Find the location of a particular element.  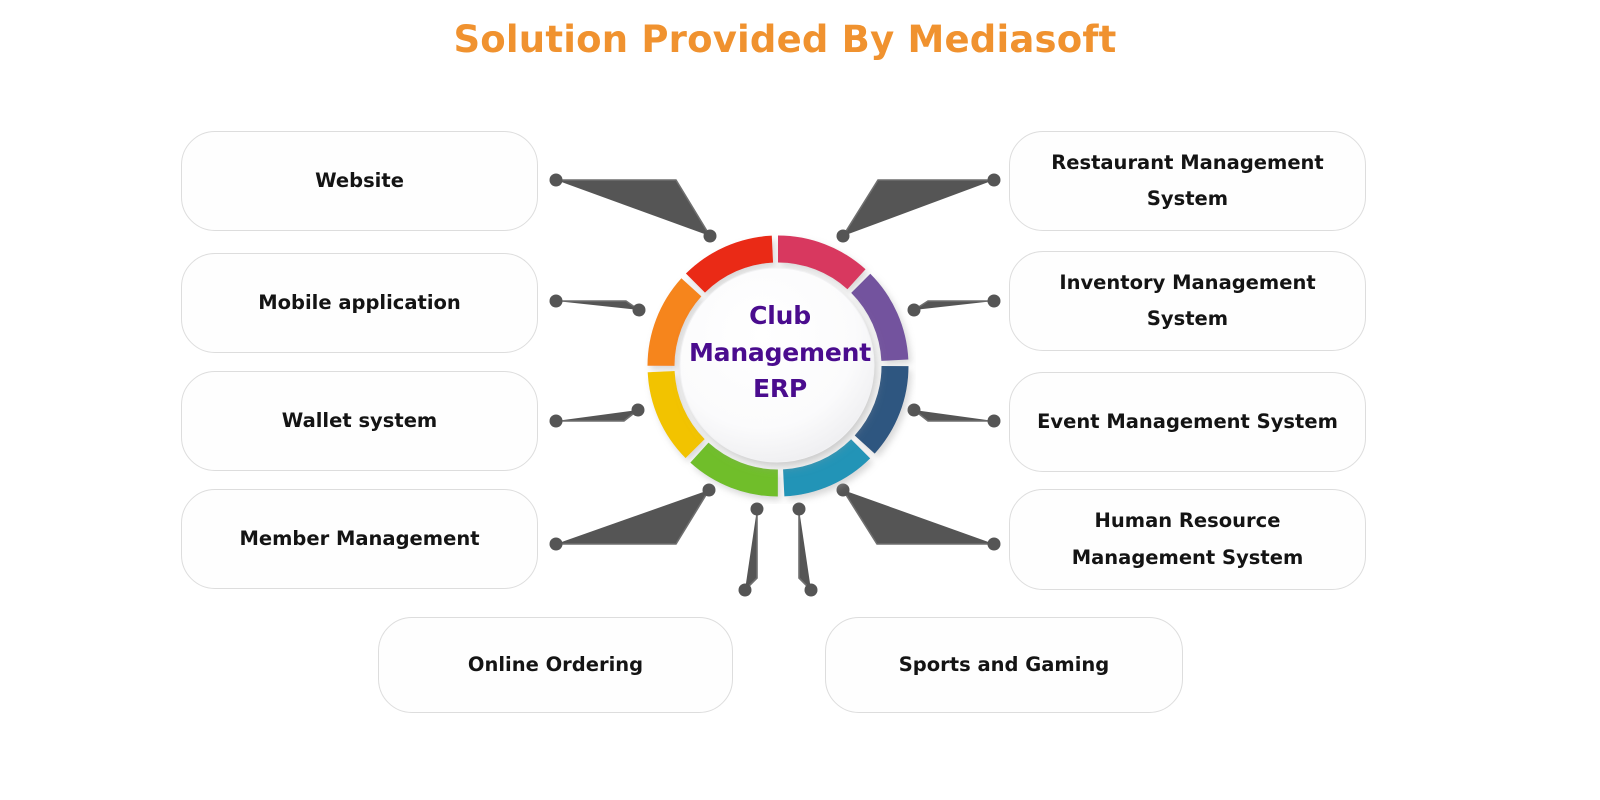

donut-wheel: Club Management ERP is located at coordinates (780, 366).